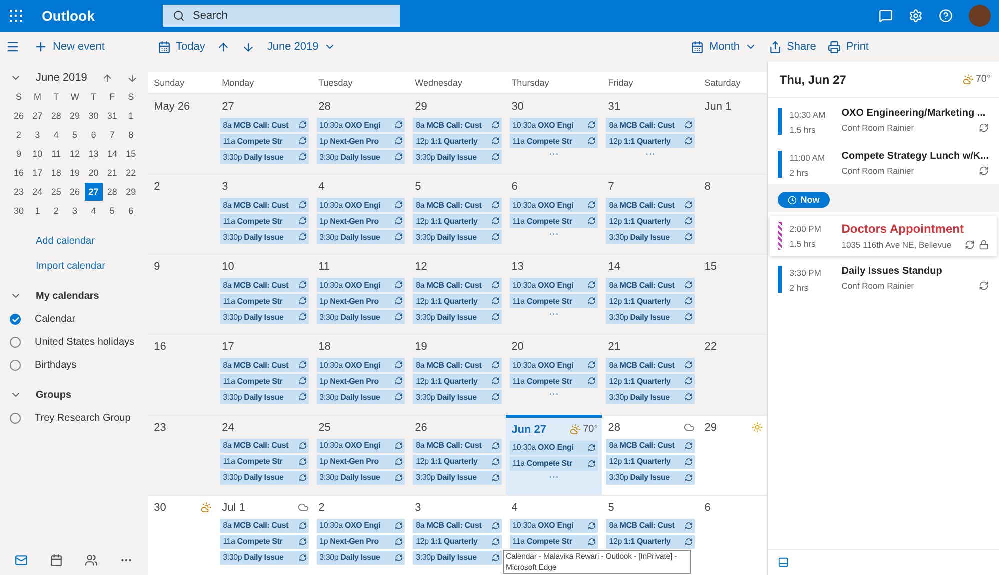 The height and width of the screenshot is (575, 999). Describe the element at coordinates (883, 236) in the screenshot. I see `agenda-event: 2:00 PM 1.5 hrs Doctors Appointment 1035 116th Ave NE, Bellevue` at that location.